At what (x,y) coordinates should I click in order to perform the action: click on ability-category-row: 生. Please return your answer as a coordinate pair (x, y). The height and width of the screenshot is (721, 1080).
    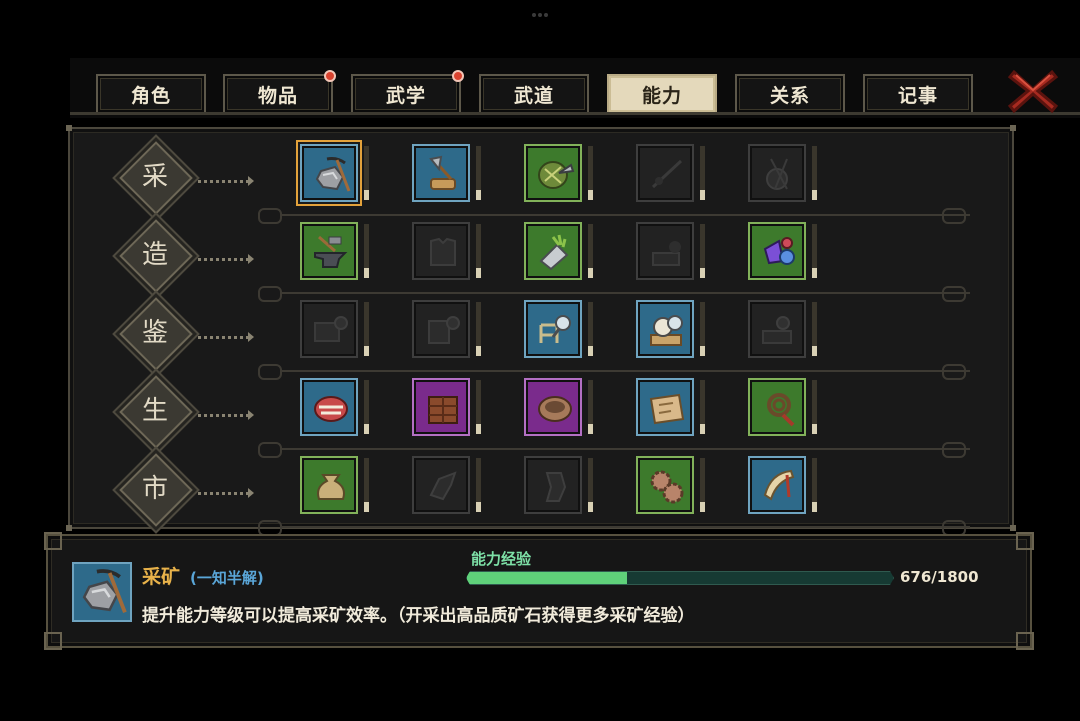
    Looking at the image, I should click on (543, 414).